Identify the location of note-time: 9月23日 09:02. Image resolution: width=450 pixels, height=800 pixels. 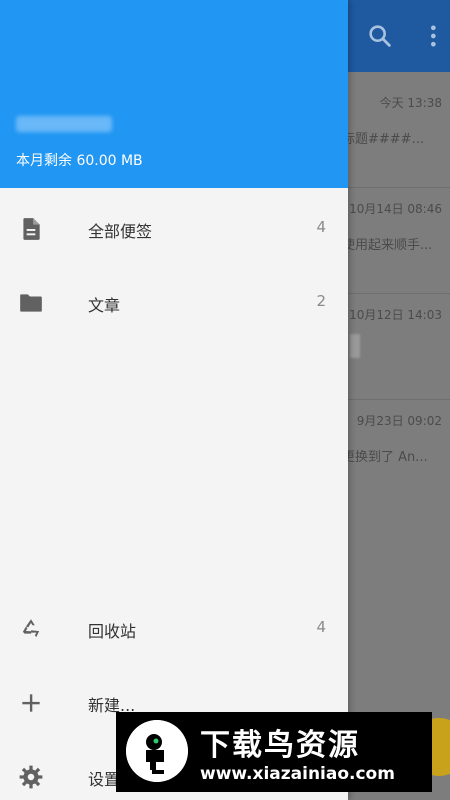
(399, 421).